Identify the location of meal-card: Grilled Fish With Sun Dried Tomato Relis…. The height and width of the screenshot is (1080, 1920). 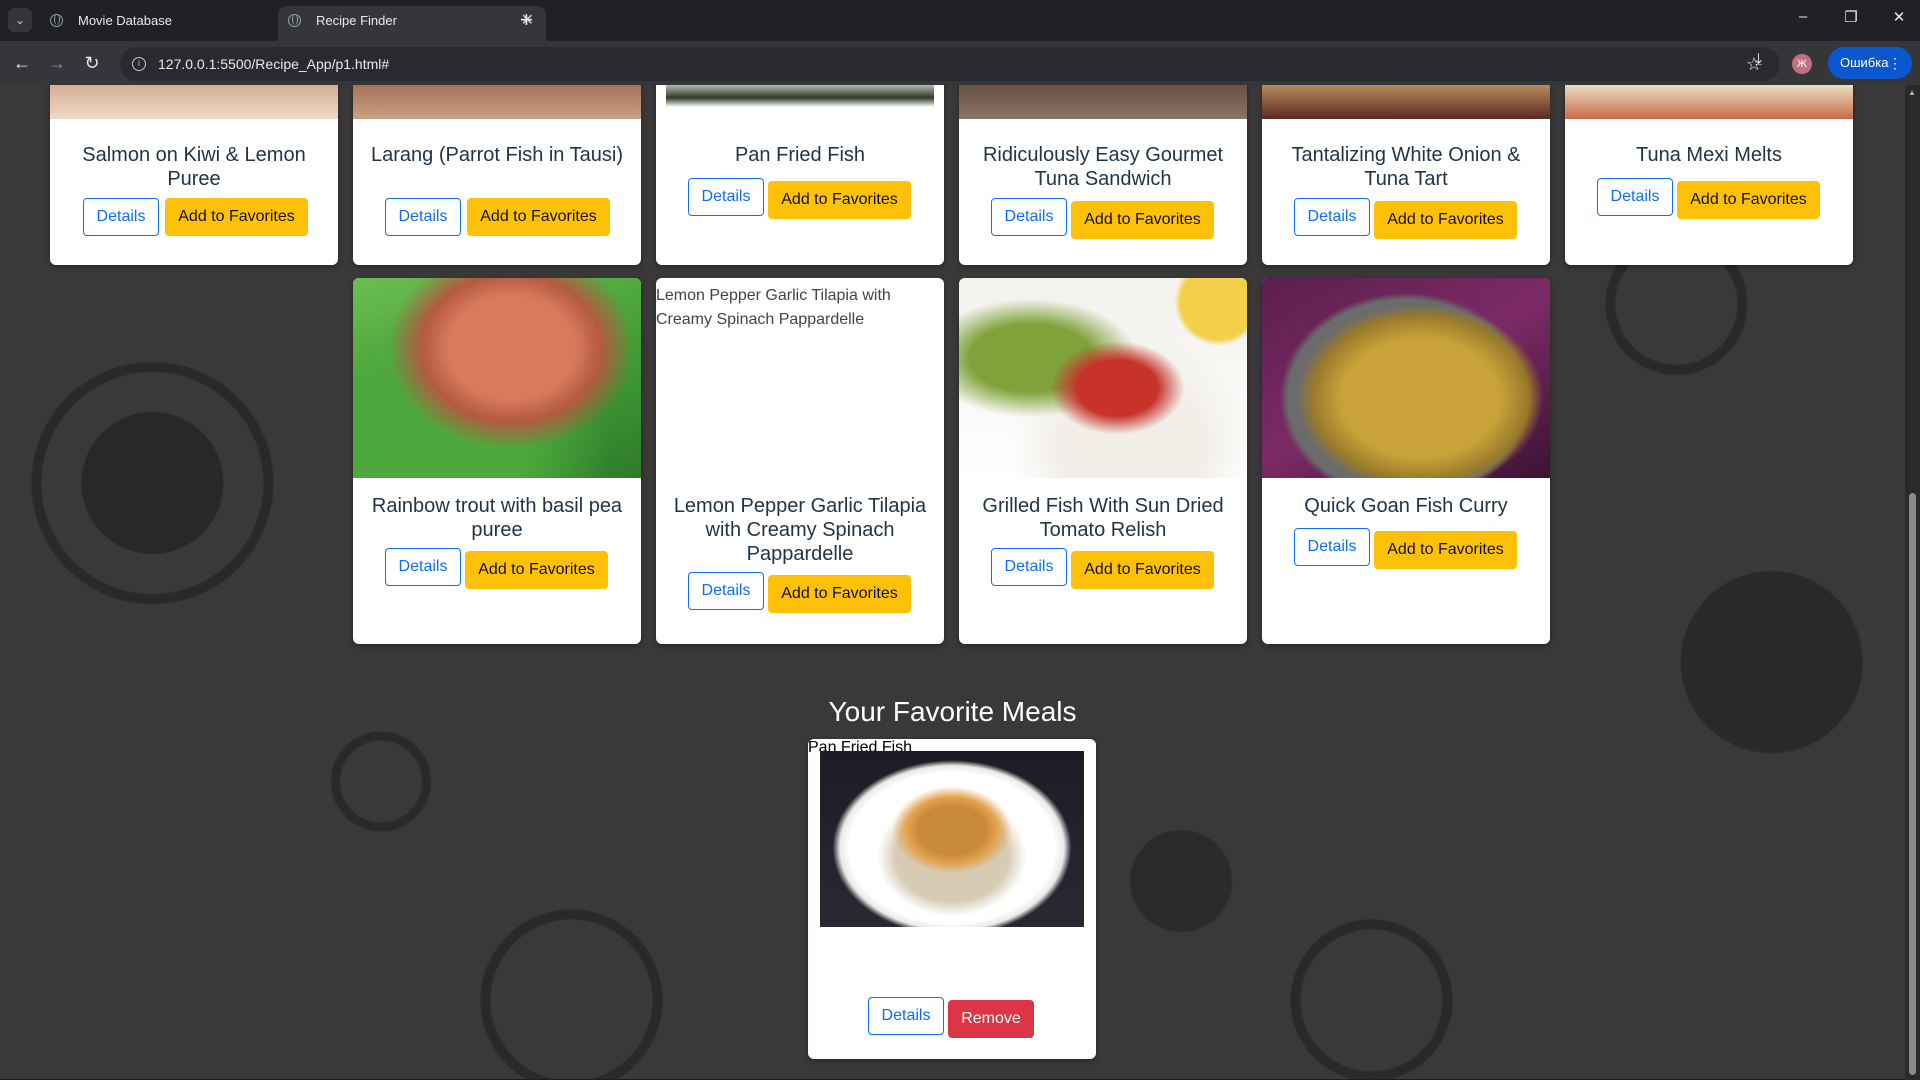
(1103, 461).